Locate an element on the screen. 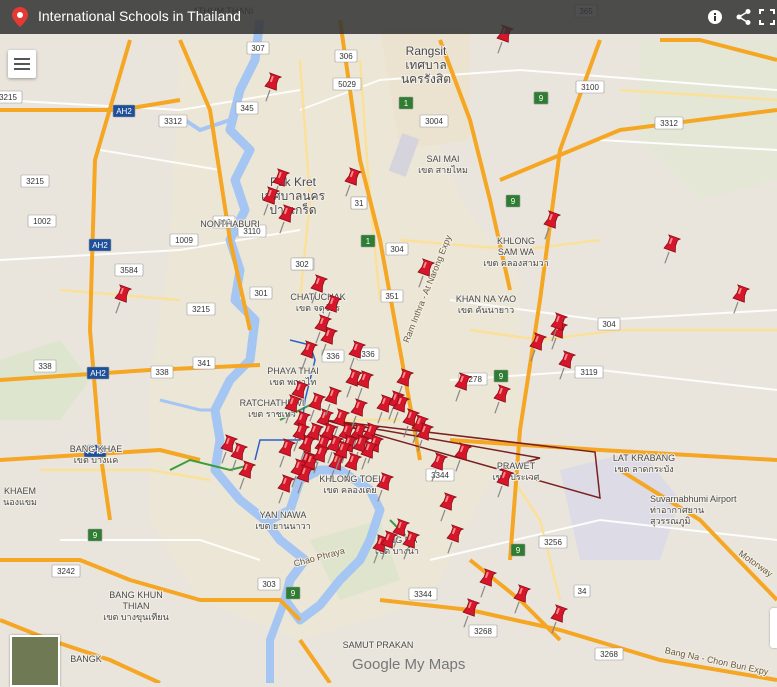 The width and height of the screenshot is (777, 687). road-shield: 301 is located at coordinates (261, 293).